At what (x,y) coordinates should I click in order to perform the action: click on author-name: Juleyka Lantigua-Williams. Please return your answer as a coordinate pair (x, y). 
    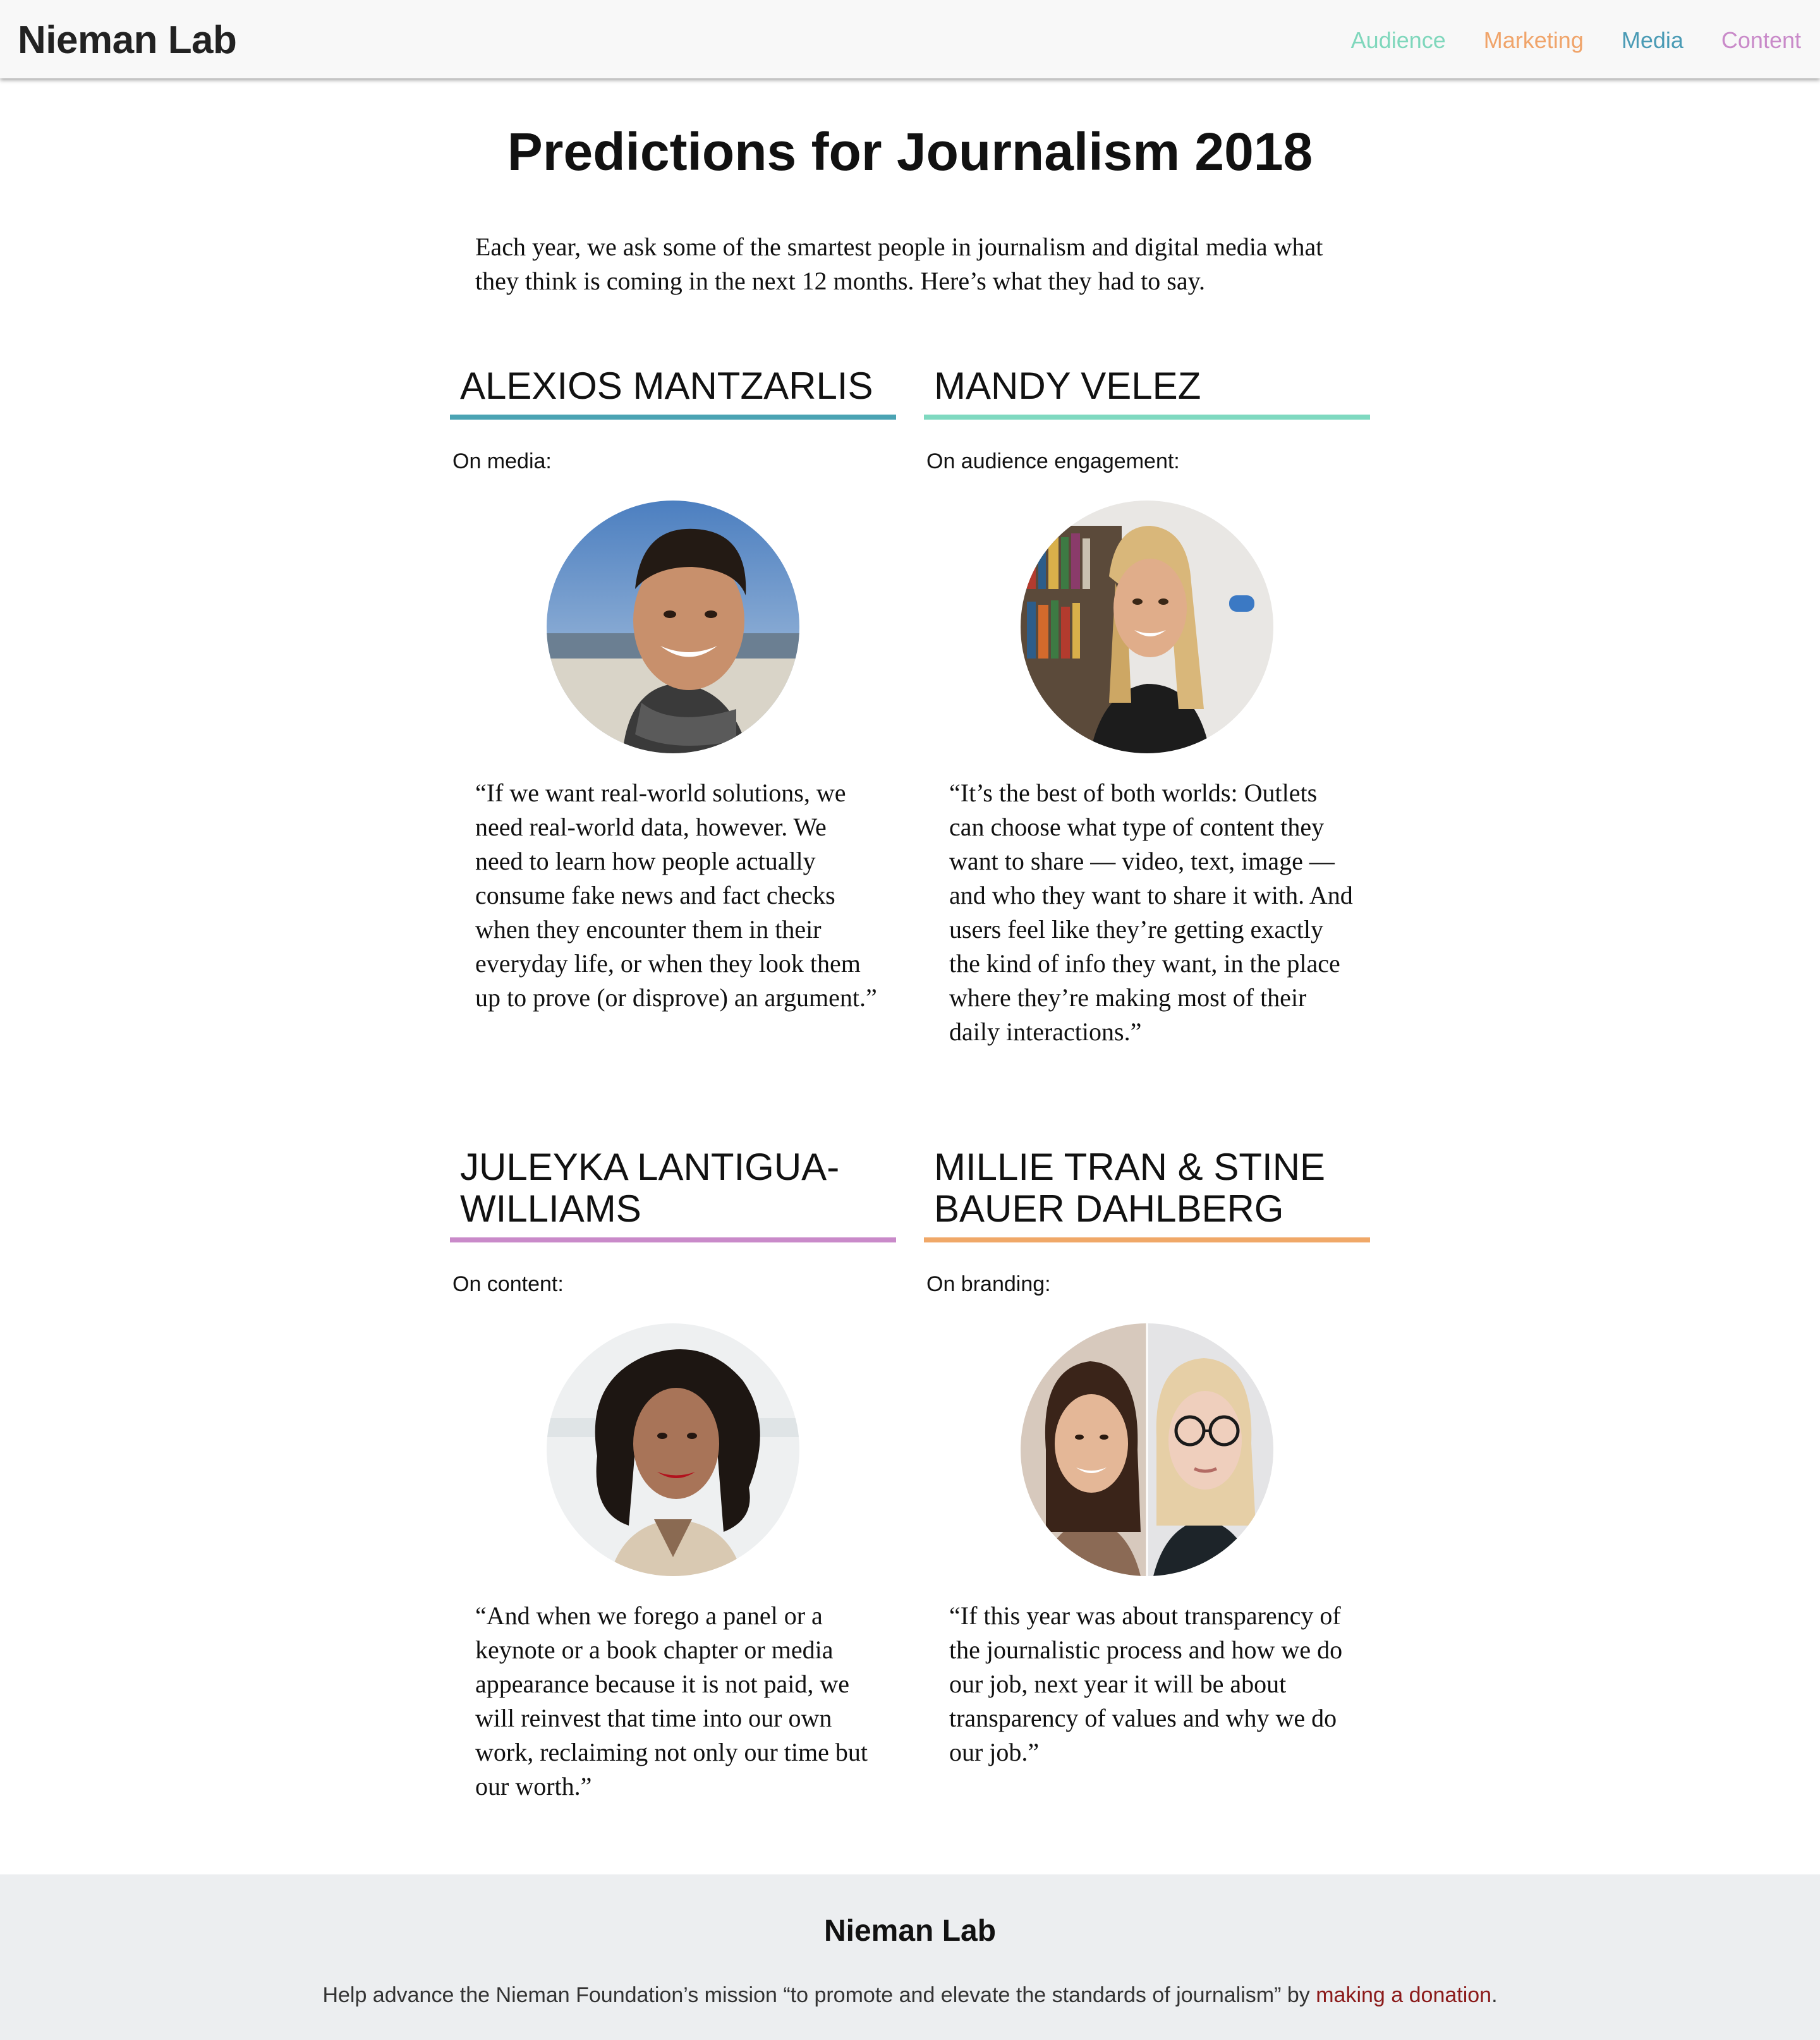
    Looking at the image, I should click on (673, 1188).